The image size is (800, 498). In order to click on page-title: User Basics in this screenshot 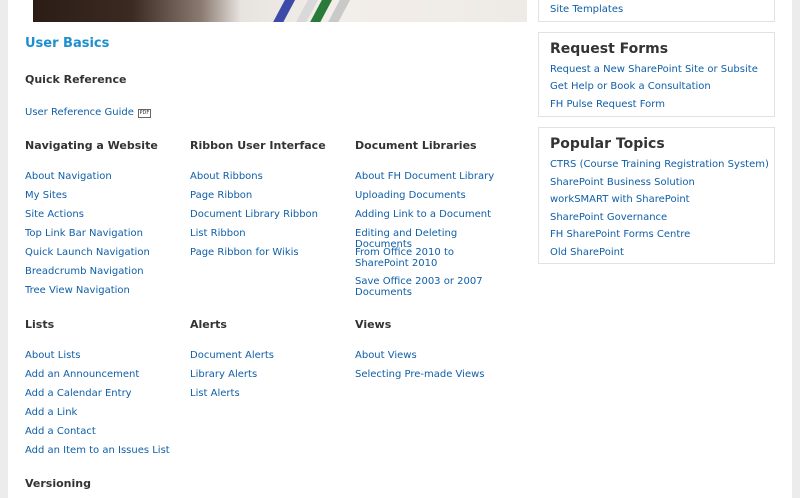, I will do `click(67, 43)`.